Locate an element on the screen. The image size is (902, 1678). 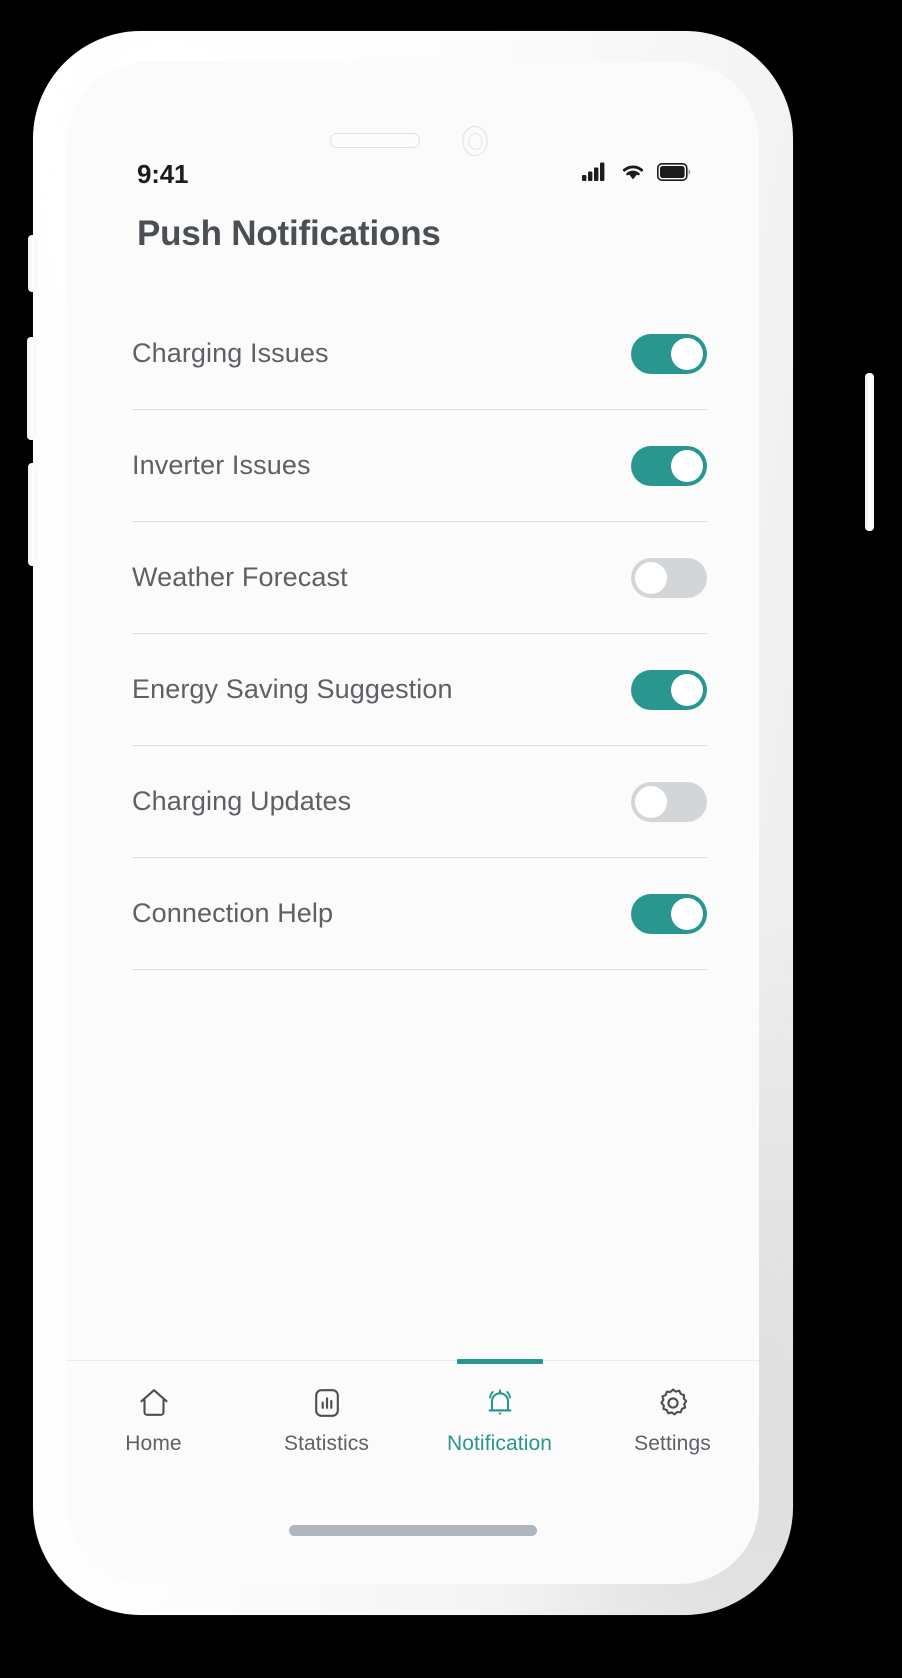
status-bar: 9:41 is located at coordinates (413, 174).